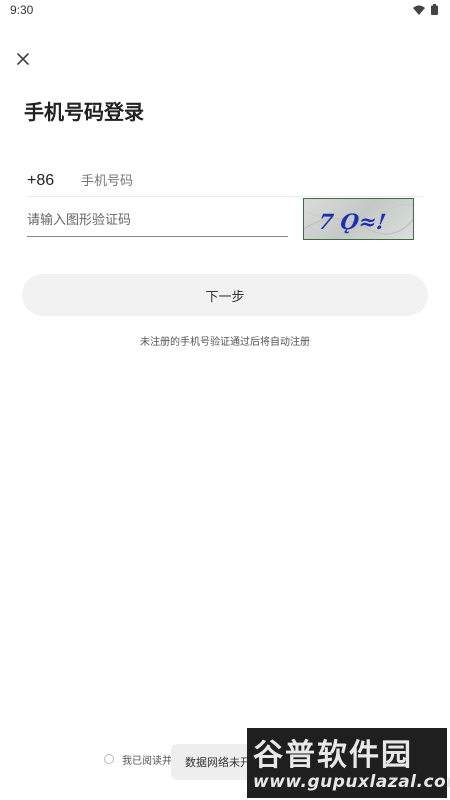  Describe the element at coordinates (246, 181) in the screenshot. I see `phone-input` at that location.